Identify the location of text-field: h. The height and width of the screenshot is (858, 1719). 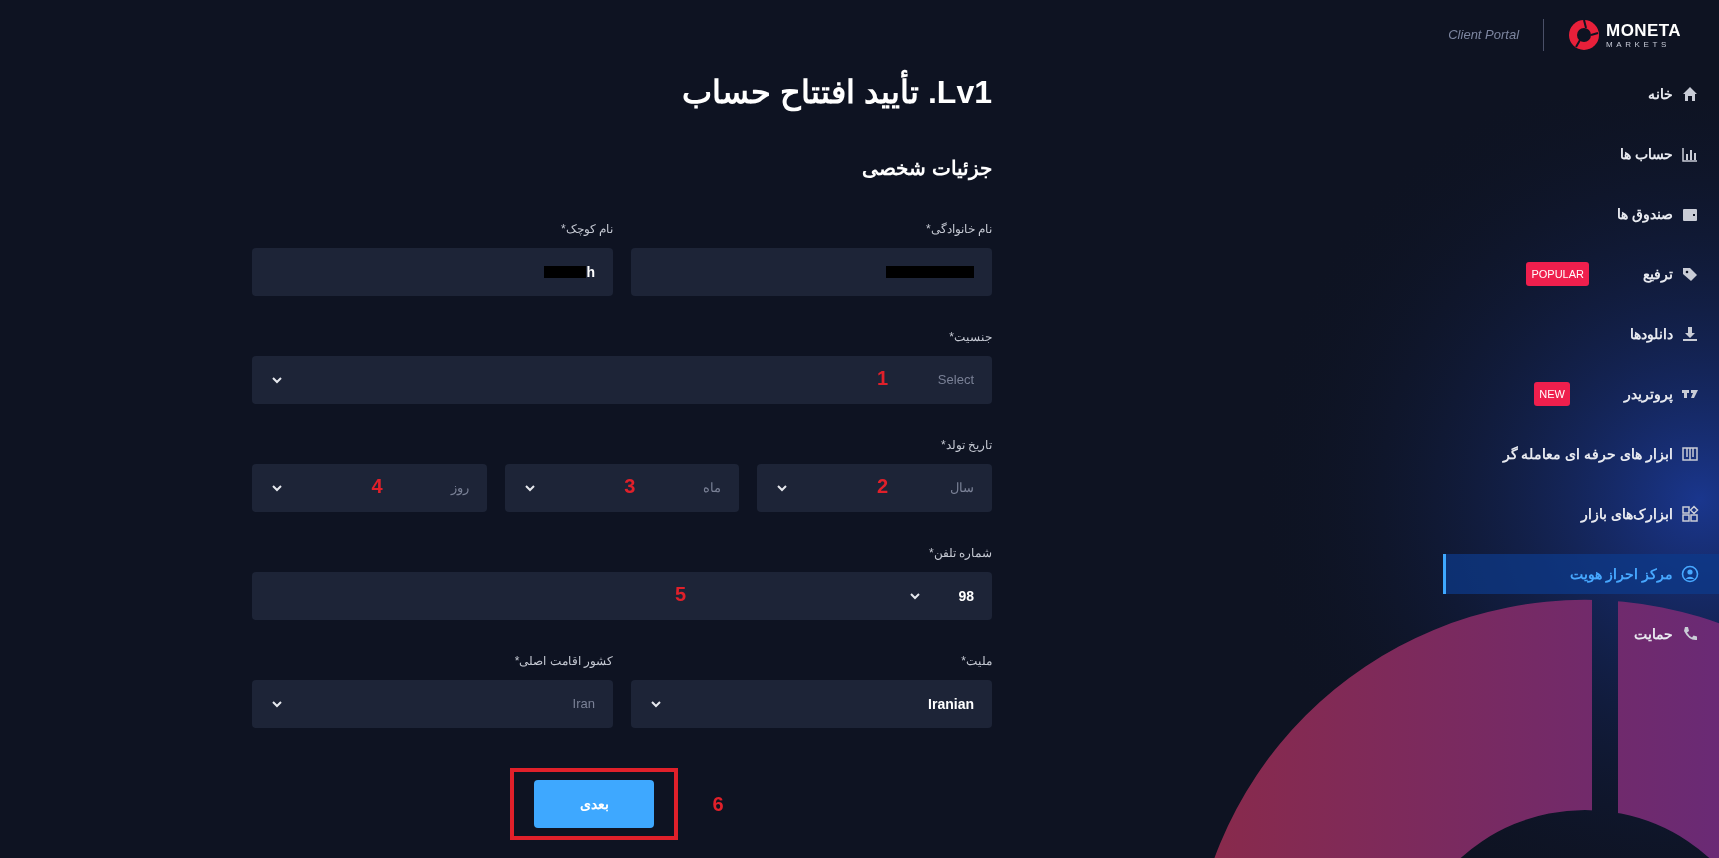
(432, 272).